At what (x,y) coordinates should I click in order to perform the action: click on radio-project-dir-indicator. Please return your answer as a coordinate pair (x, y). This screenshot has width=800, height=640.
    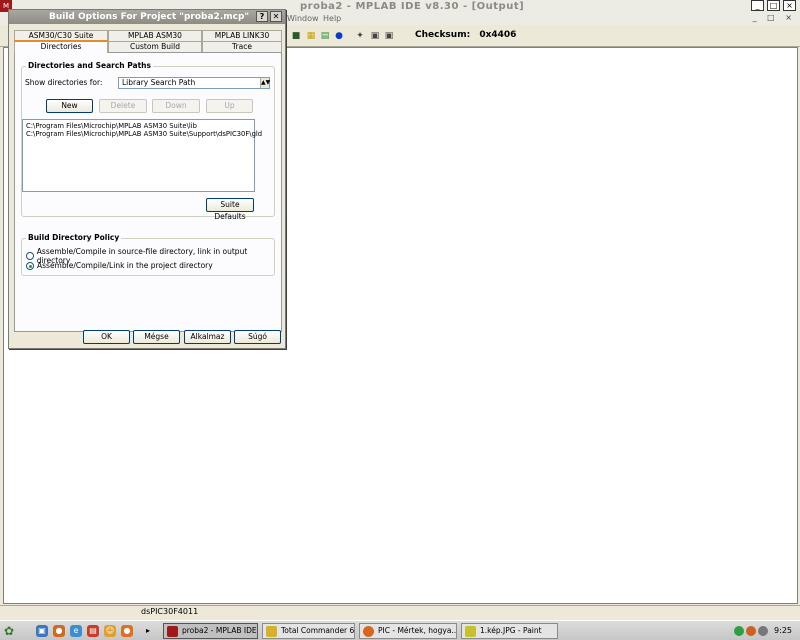
    Looking at the image, I should click on (30, 265).